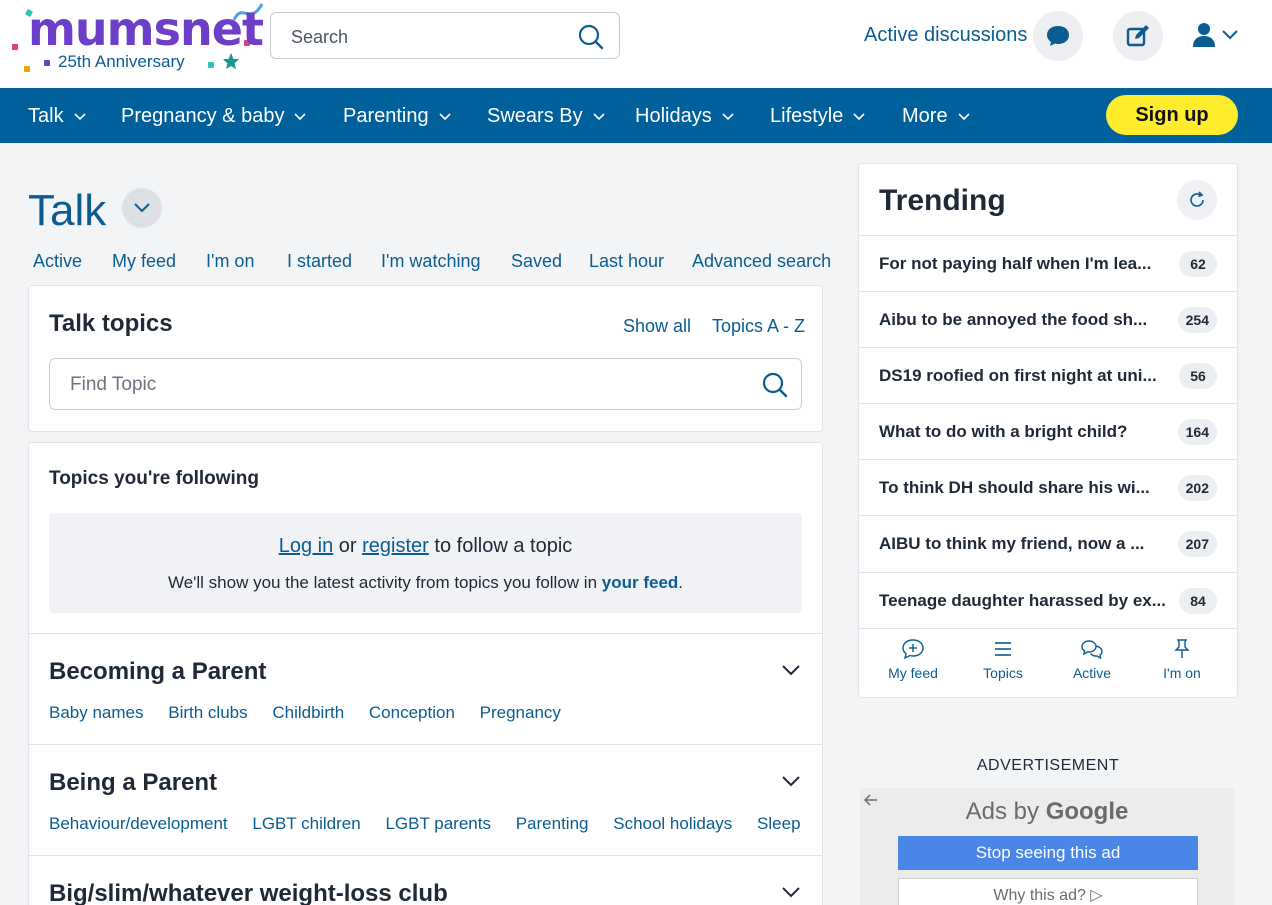  What do you see at coordinates (430, 261) in the screenshot?
I see `subnav-im-watching: I'm watching` at bounding box center [430, 261].